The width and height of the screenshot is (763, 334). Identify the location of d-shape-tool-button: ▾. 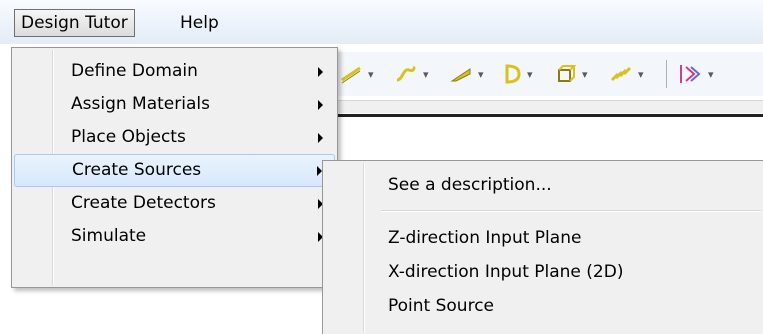
(518, 74).